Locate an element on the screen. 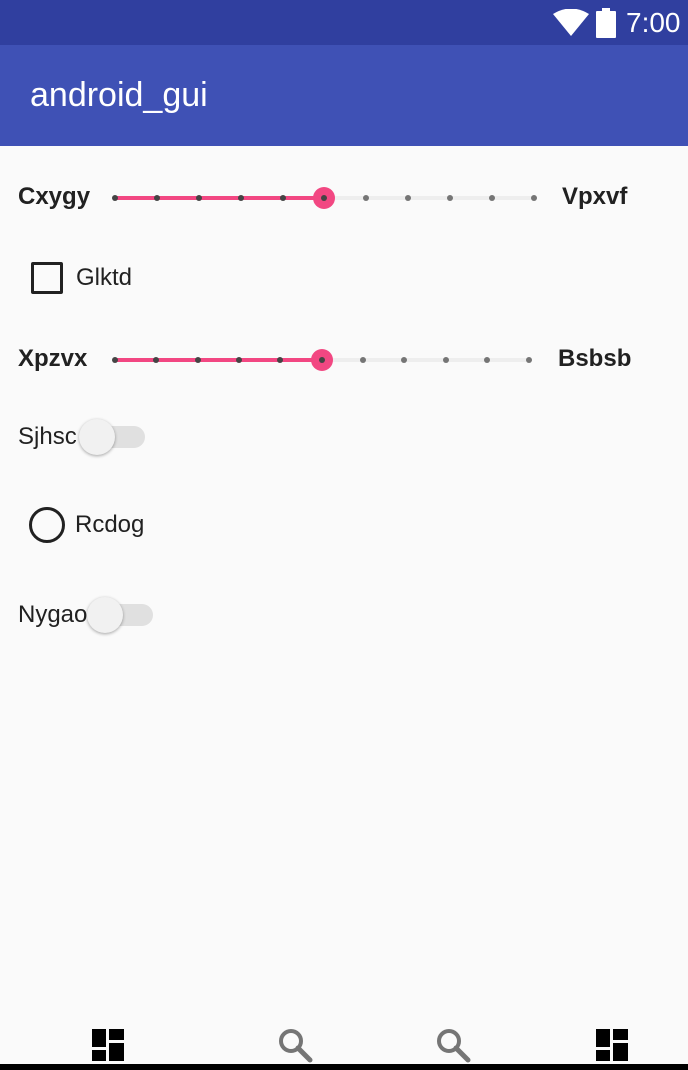 Image resolution: width=688 pixels, height=1070 pixels. status-time: 7:00 is located at coordinates (653, 22).